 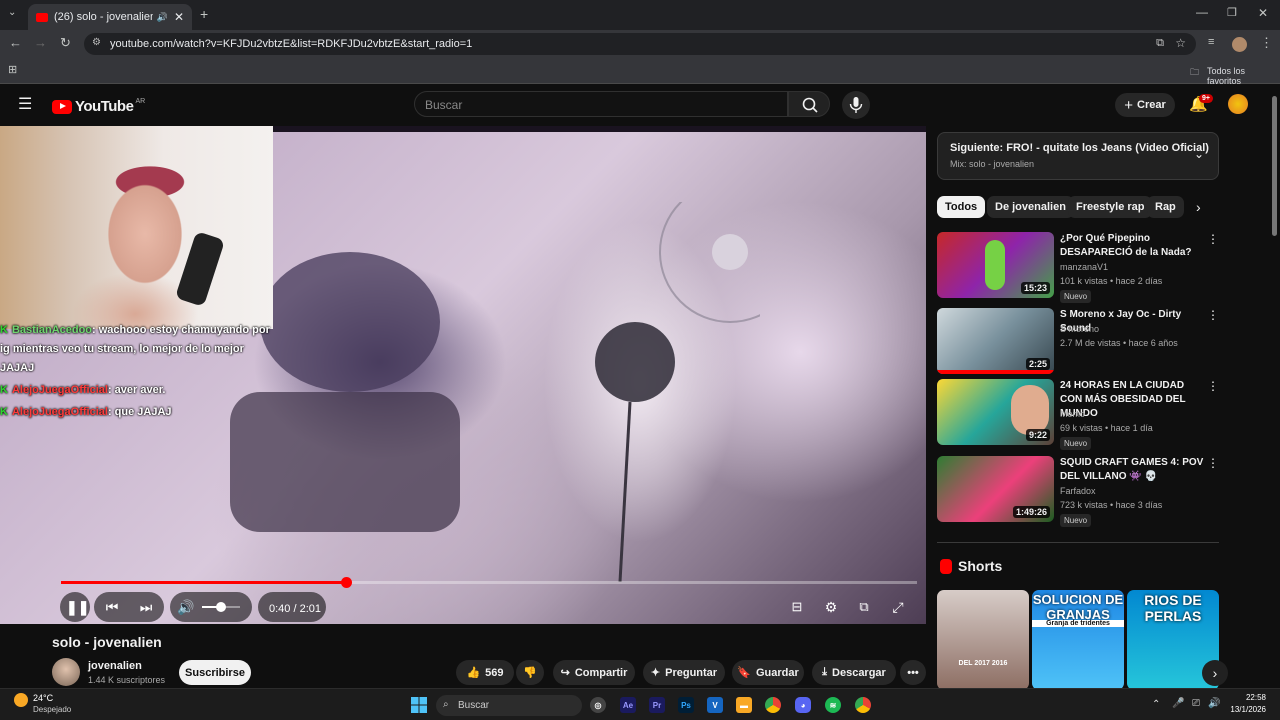 What do you see at coordinates (1232, 12) in the screenshot?
I see `restore-icon: ❐` at bounding box center [1232, 12].